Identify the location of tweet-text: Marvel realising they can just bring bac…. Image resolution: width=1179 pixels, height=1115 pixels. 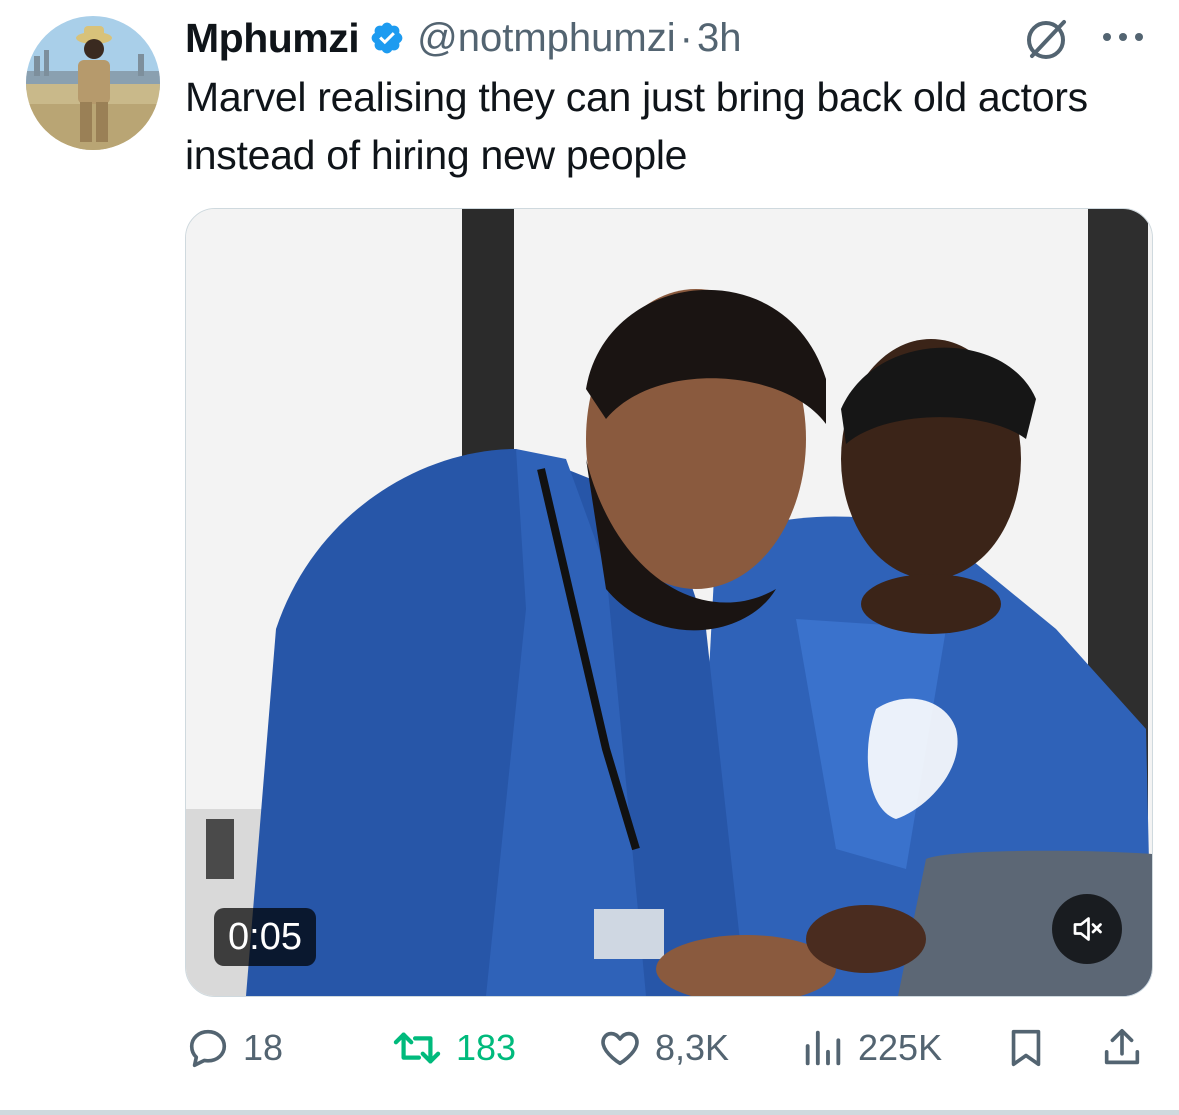
(636, 126).